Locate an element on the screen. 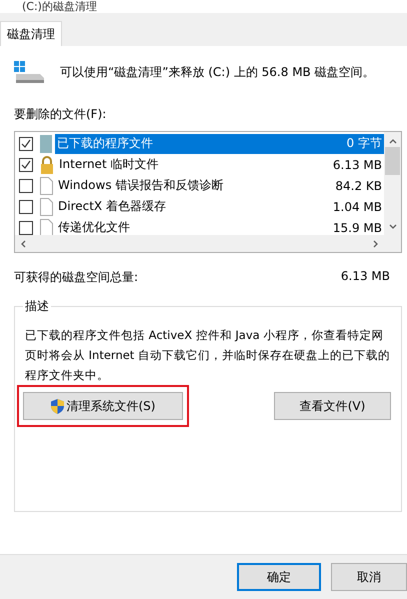  summary-text: 可以使用“磁盘清理”来释放 (C:) 上的 56.8 MB 磁盘空间。 is located at coordinates (217, 72).